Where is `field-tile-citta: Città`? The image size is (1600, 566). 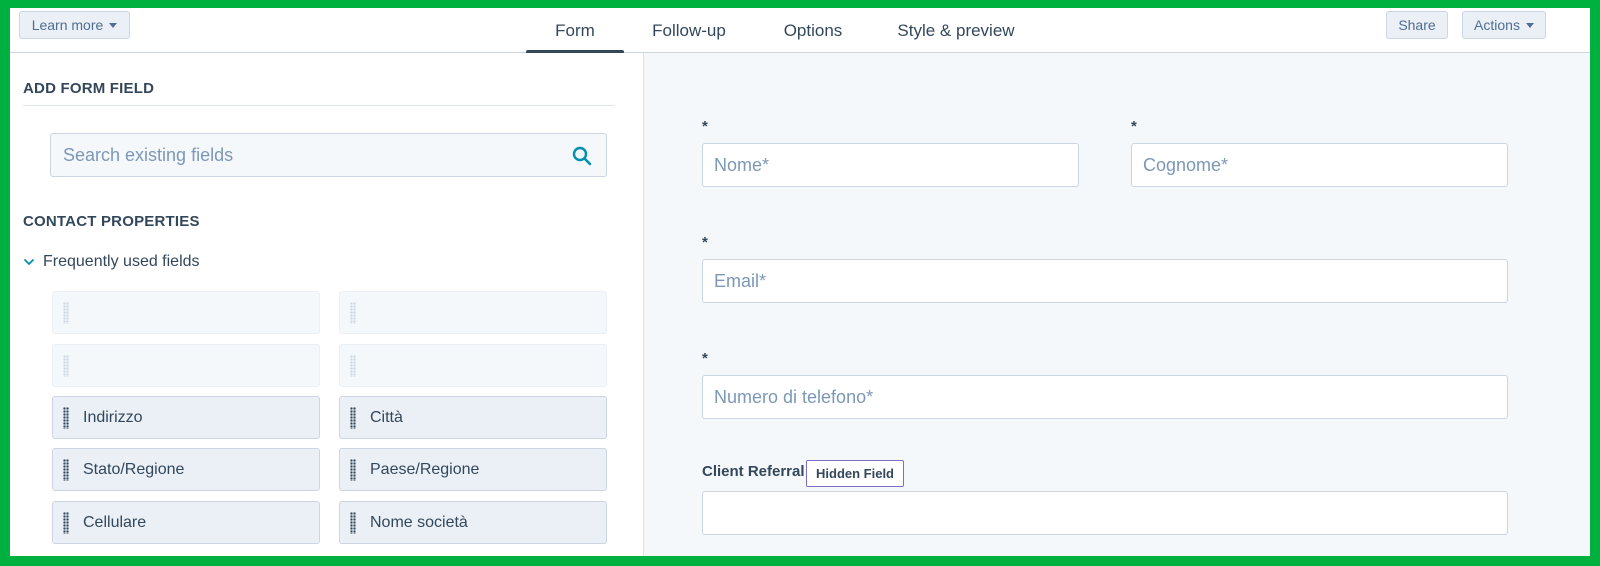
field-tile-citta: Città is located at coordinates (473, 417).